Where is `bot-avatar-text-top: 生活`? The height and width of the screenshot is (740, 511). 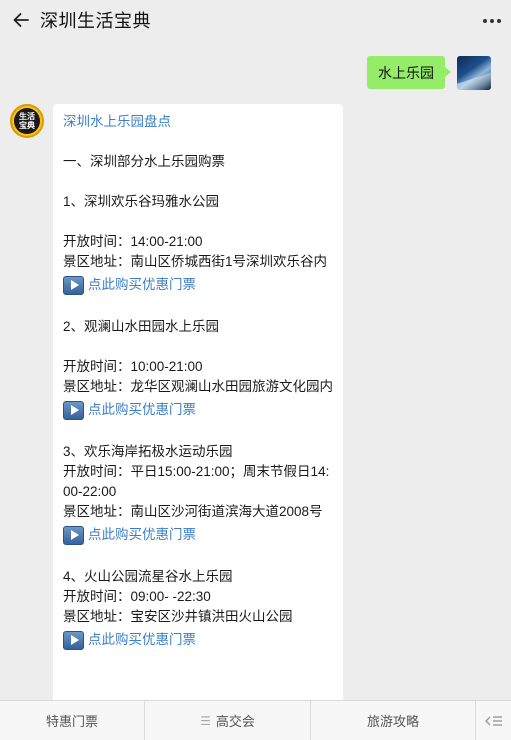
bot-avatar-text-top: 生活 is located at coordinates (27, 116).